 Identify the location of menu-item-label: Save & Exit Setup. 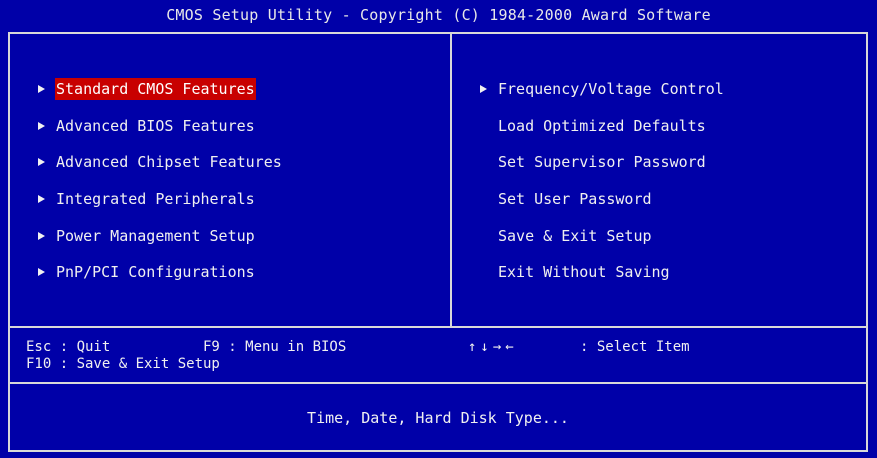
(575, 236).